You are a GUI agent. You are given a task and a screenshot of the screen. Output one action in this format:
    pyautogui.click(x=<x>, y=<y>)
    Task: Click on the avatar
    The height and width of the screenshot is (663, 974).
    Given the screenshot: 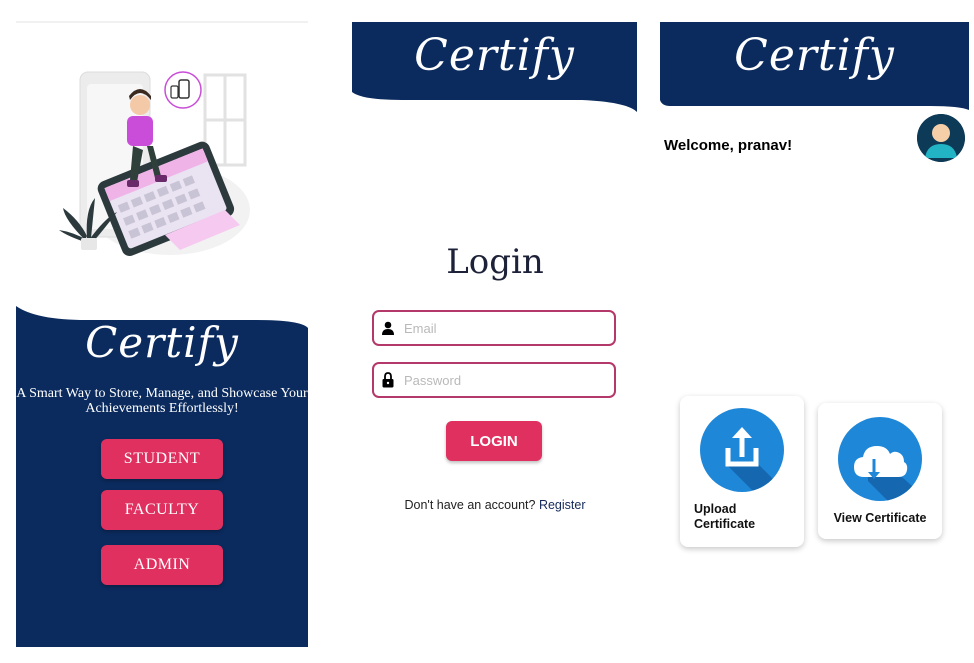 What is the action you would take?
    pyautogui.click(x=941, y=138)
    